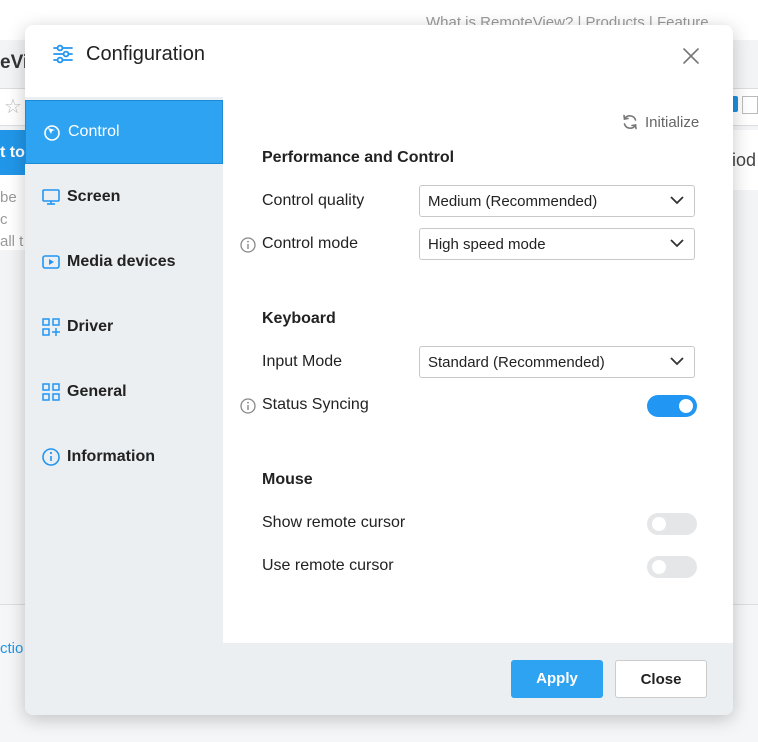 The height and width of the screenshot is (742, 758). I want to click on sidebar-item-label: Information, so click(111, 456).